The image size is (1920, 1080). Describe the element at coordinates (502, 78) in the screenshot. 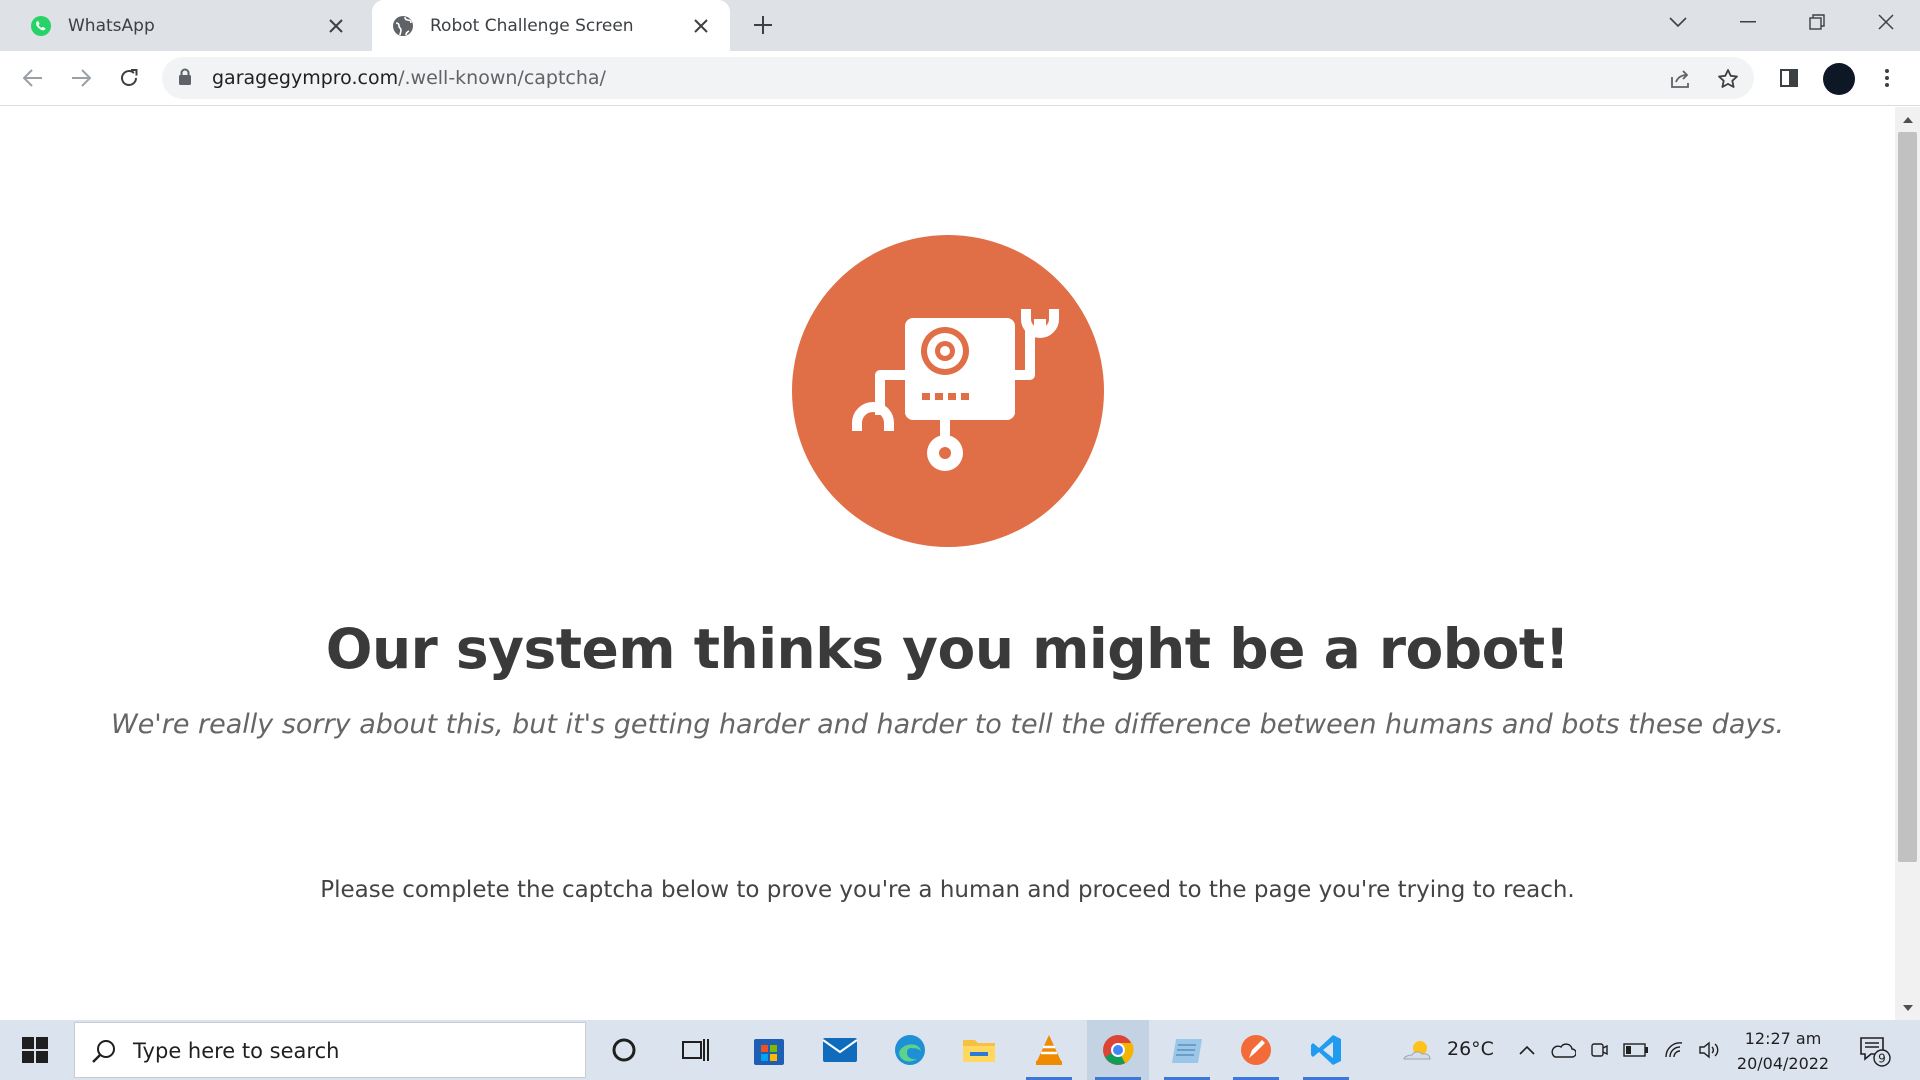

I see `url-path: /.well-known/captcha/` at that location.